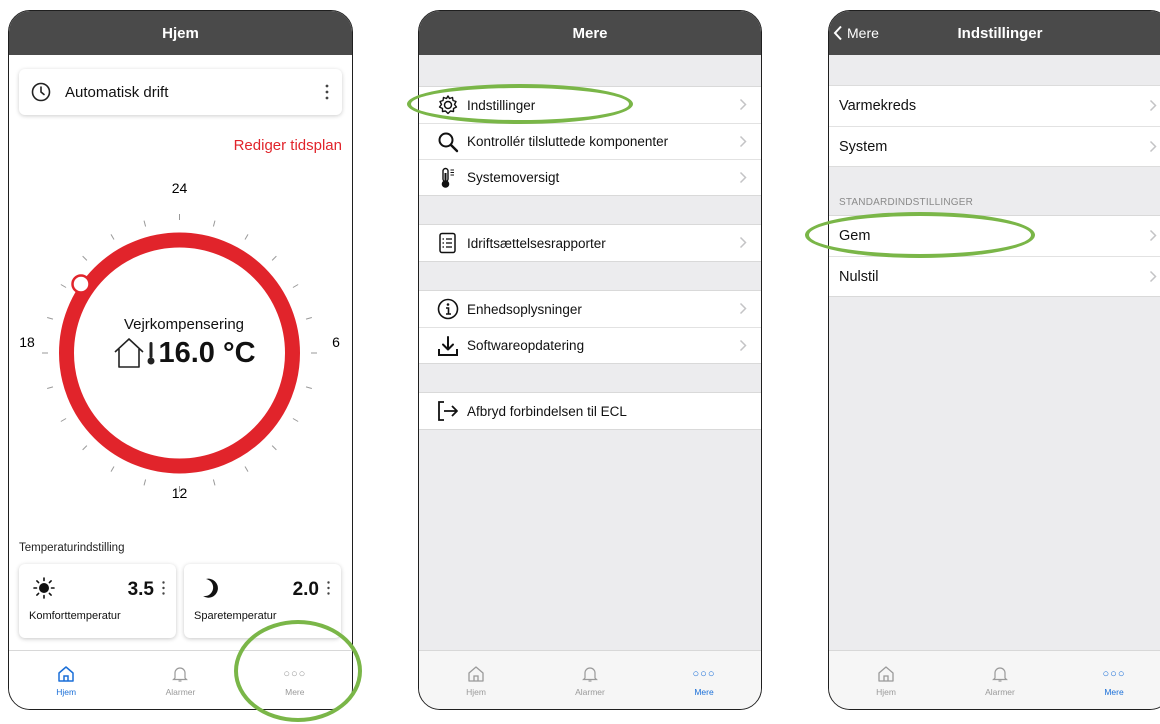  What do you see at coordinates (590, 309) in the screenshot?
I see `menu-item-device-info: Enhedsoplysninger` at bounding box center [590, 309].